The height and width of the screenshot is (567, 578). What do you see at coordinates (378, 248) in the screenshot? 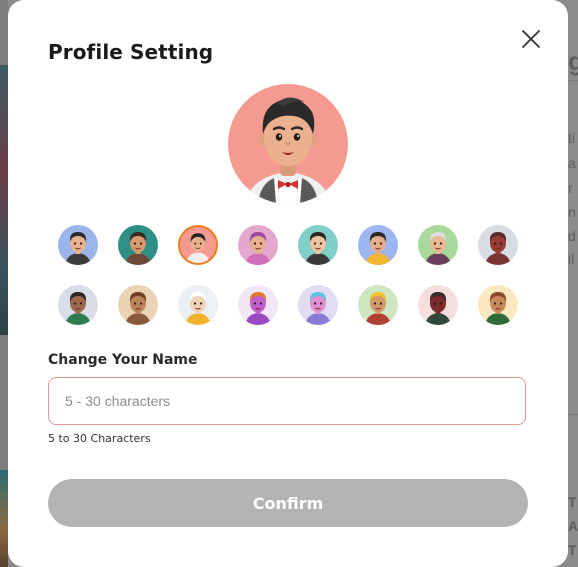
I see `avatar-man-yellow-icon` at bounding box center [378, 248].